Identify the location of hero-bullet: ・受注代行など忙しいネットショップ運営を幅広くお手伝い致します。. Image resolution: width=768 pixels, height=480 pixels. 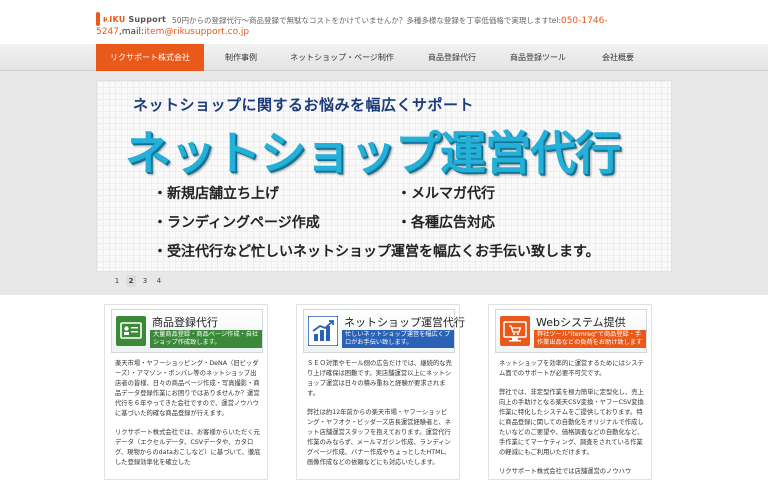
(376, 252).